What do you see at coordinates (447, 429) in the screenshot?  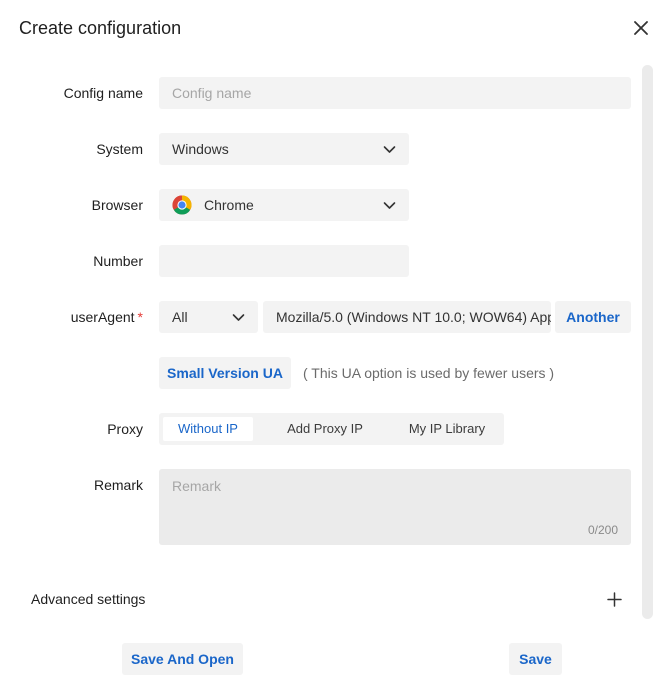 I see `proxy-option-my-ip-library: My IP Library` at bounding box center [447, 429].